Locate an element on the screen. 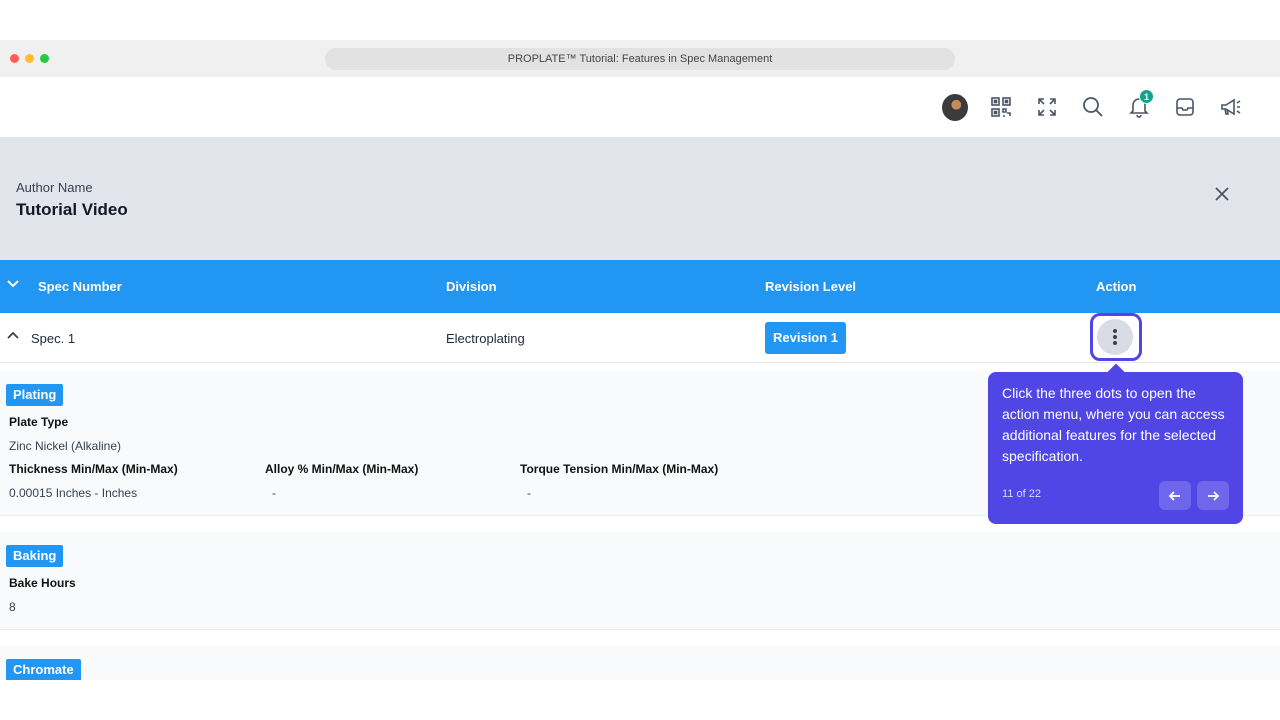  search-icon is located at coordinates (1093, 107).